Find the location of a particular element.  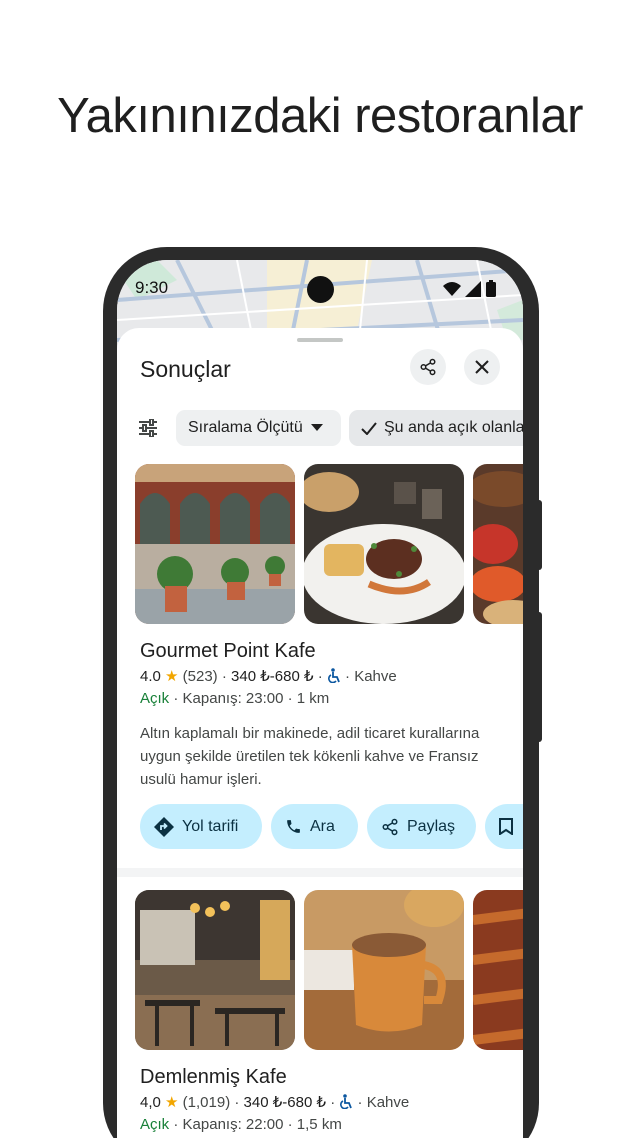

call-button: Ara is located at coordinates (314, 826).